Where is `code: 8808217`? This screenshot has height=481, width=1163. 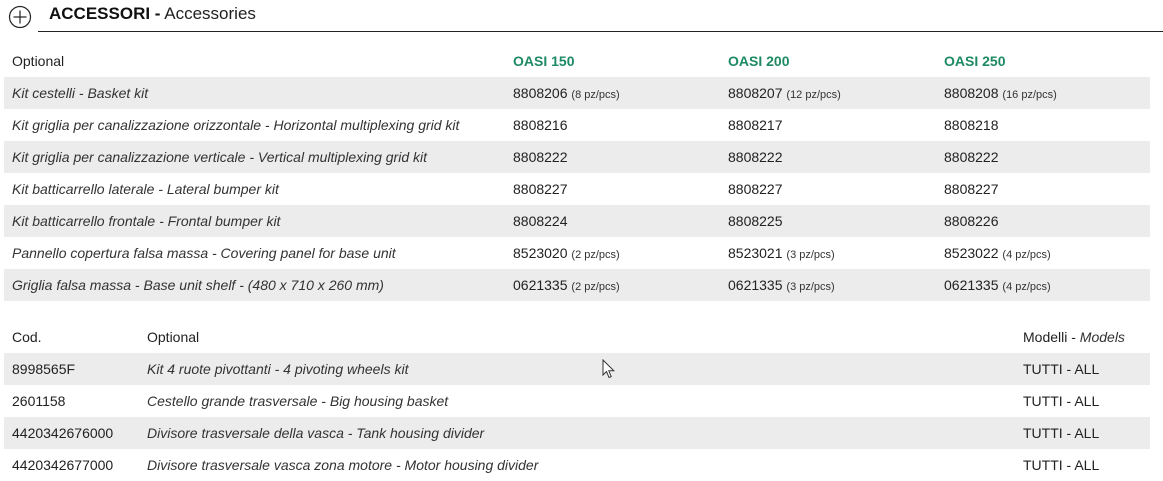
code: 8808217 is located at coordinates (755, 125).